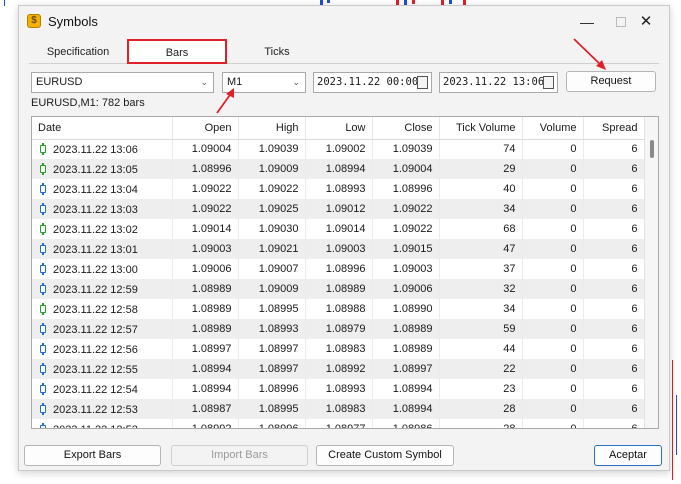 This screenshot has height=484, width=681. What do you see at coordinates (272, 329) in the screenshot?
I see `table-cell: 1.08993` at bounding box center [272, 329].